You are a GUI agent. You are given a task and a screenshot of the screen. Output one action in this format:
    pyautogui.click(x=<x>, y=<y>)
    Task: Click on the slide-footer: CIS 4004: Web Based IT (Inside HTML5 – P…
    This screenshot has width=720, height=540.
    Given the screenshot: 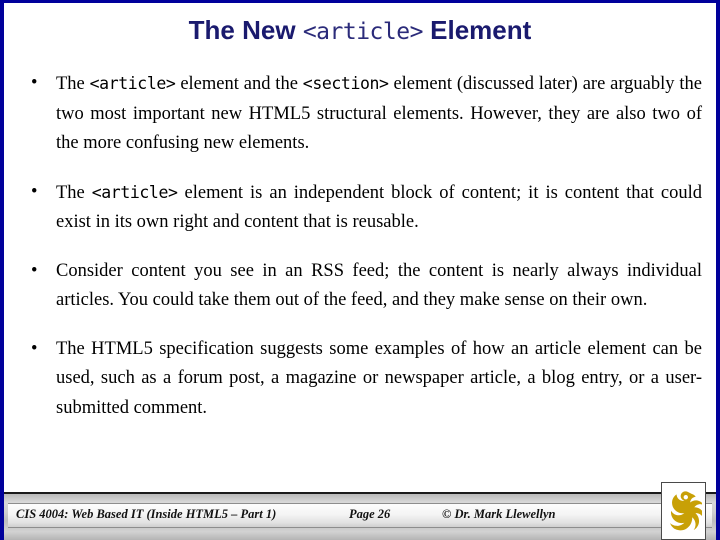 What is the action you would take?
    pyautogui.click(x=360, y=511)
    